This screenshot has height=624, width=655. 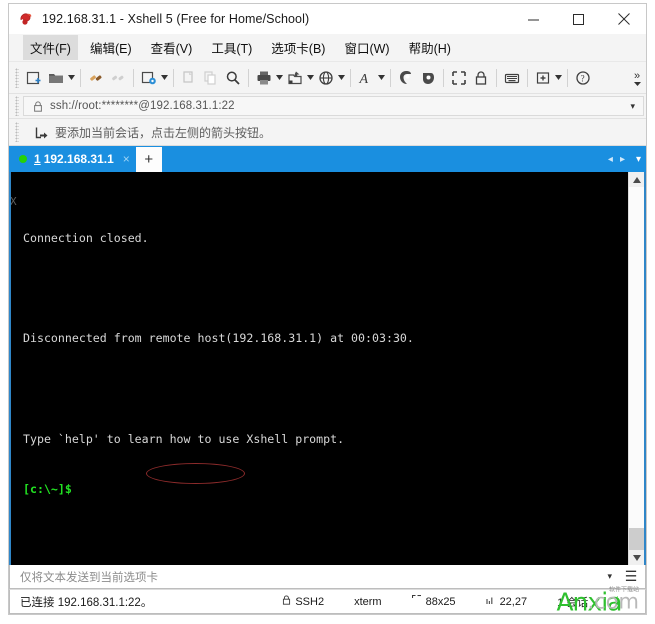 I want to click on toolbar-overflow-label: », so click(x=637, y=75).